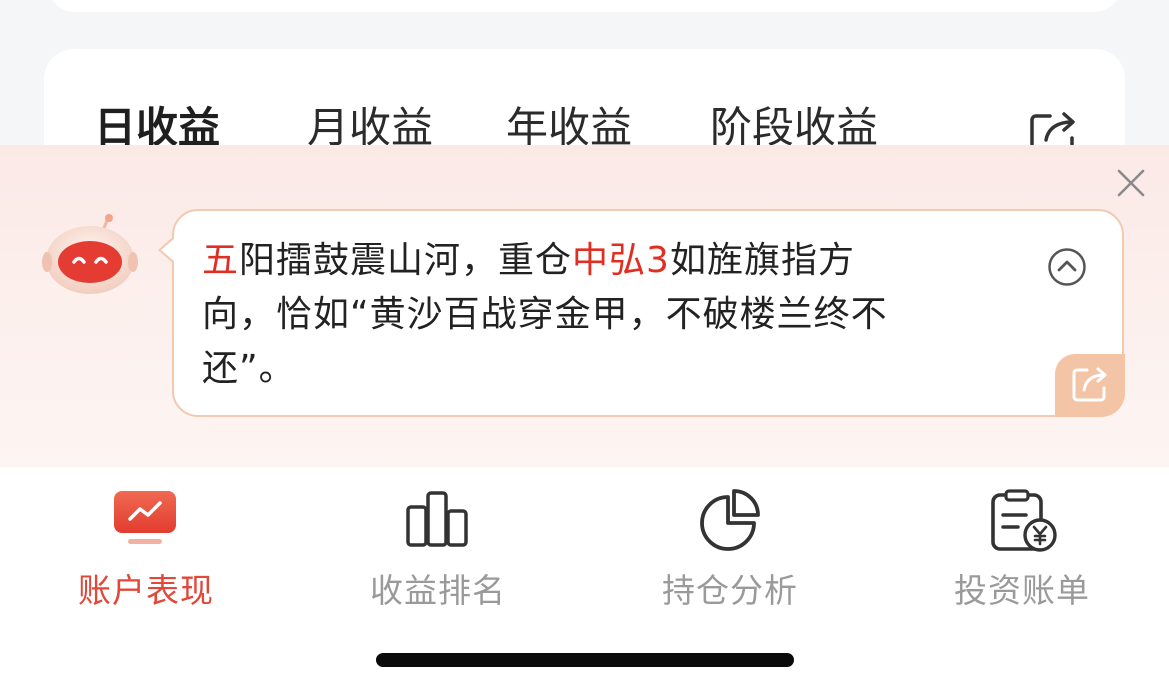  Describe the element at coordinates (168, 250) in the screenshot. I see `bubble-tail-inner` at that location.